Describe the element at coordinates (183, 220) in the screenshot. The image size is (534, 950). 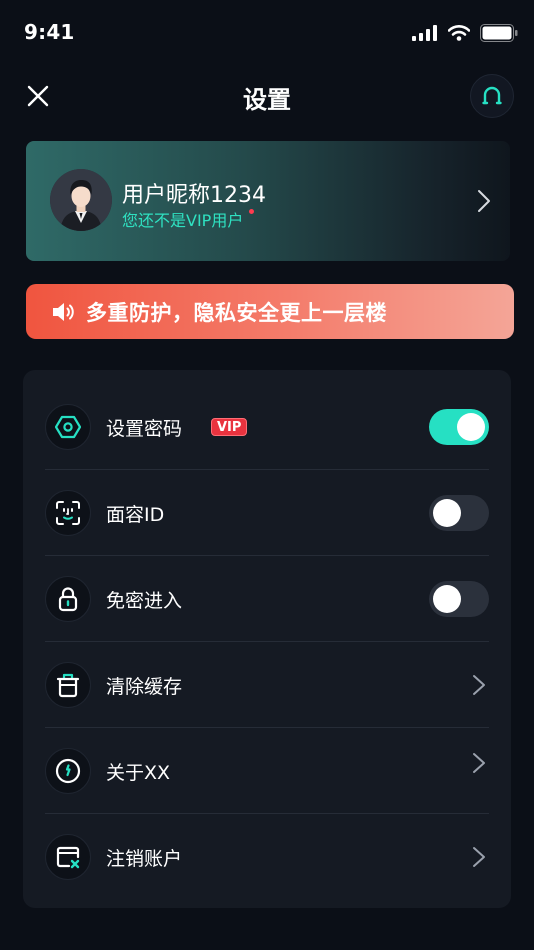
I see `vip-status-text: 您还不是VIP用户` at that location.